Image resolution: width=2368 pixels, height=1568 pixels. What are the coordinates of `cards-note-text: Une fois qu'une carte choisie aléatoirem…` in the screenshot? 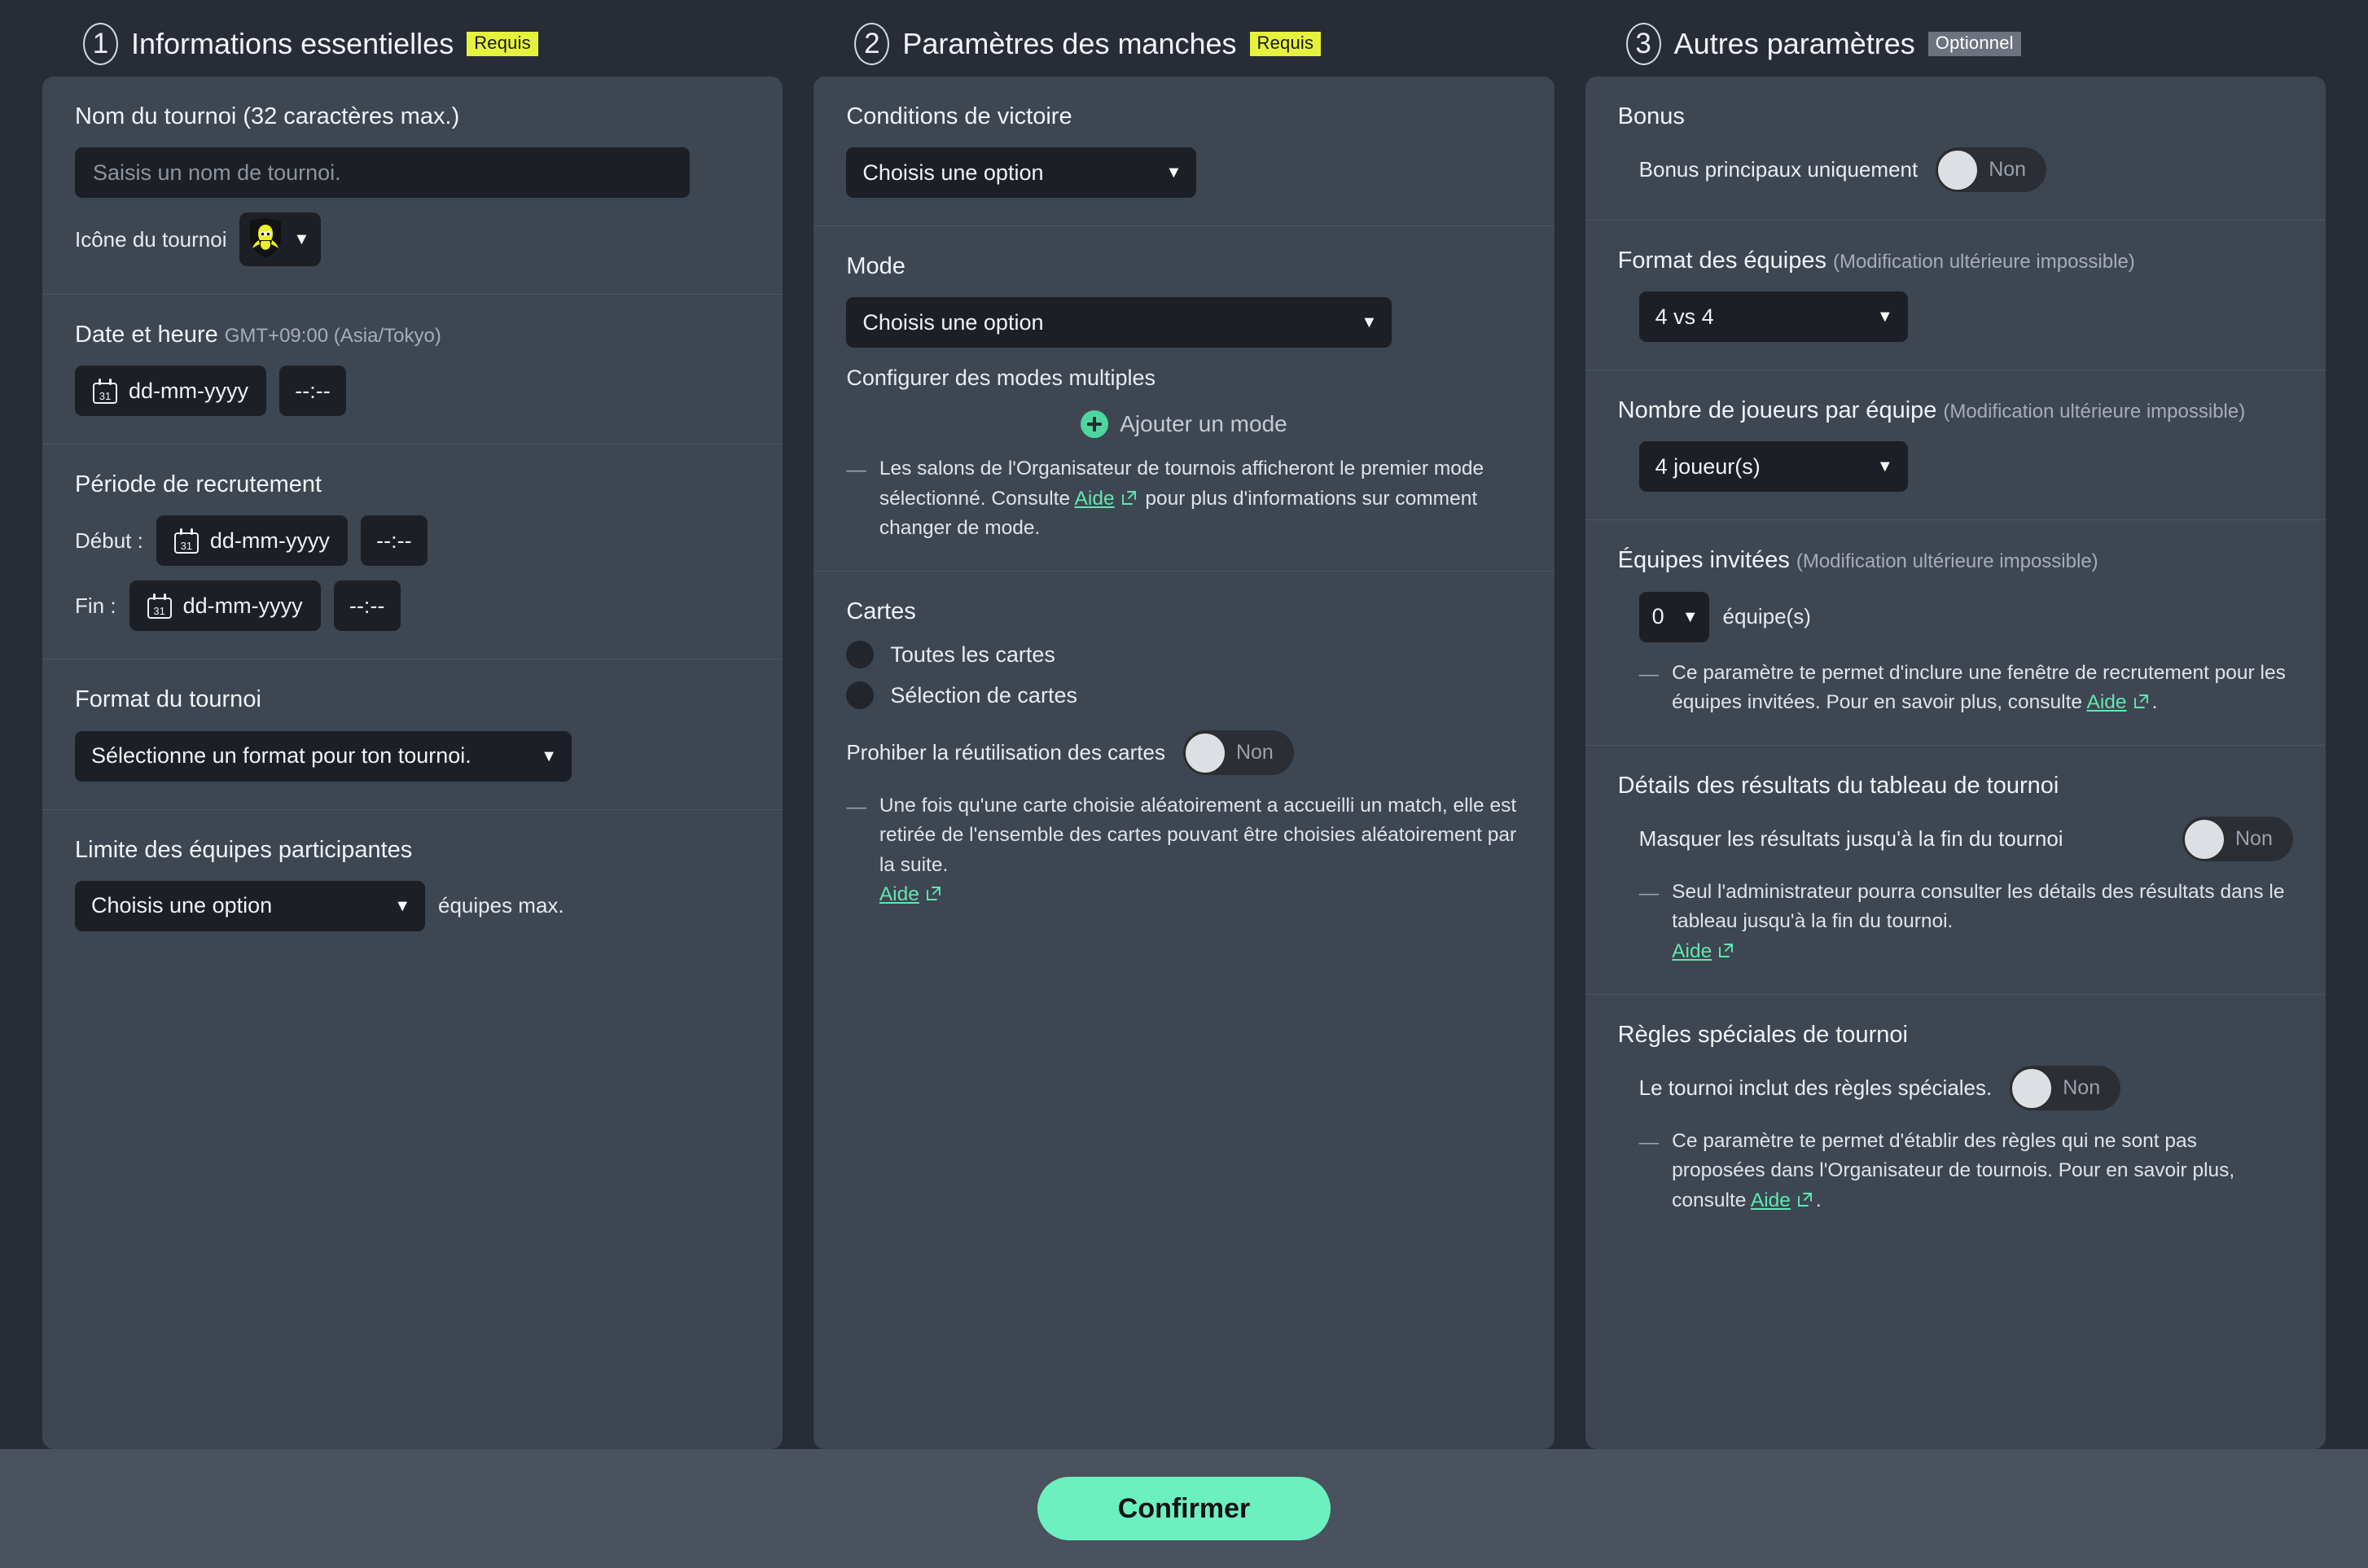 It's located at (1198, 850).